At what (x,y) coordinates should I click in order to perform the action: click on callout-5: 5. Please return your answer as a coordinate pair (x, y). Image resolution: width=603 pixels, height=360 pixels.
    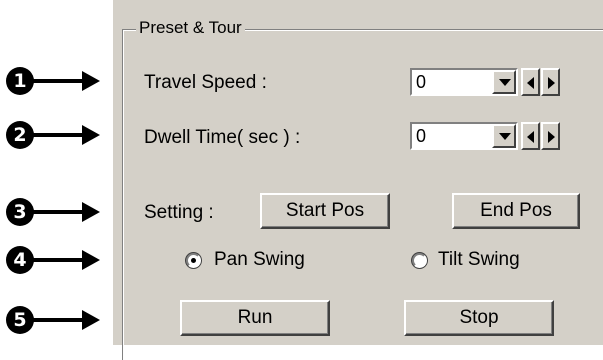
    Looking at the image, I should click on (53, 320).